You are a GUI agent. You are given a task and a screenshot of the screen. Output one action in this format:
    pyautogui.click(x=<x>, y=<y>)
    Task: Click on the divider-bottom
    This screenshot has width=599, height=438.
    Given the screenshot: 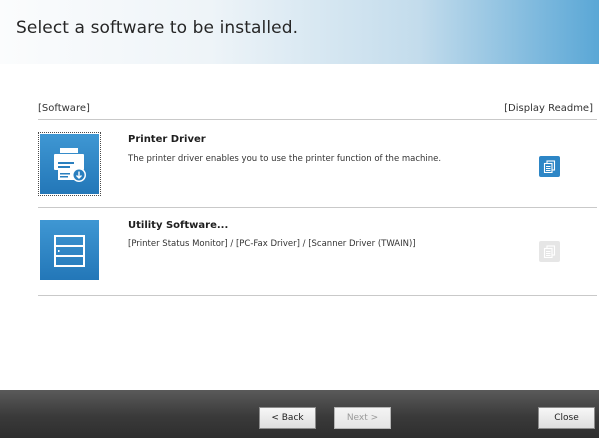 What is the action you would take?
    pyautogui.click(x=317, y=295)
    